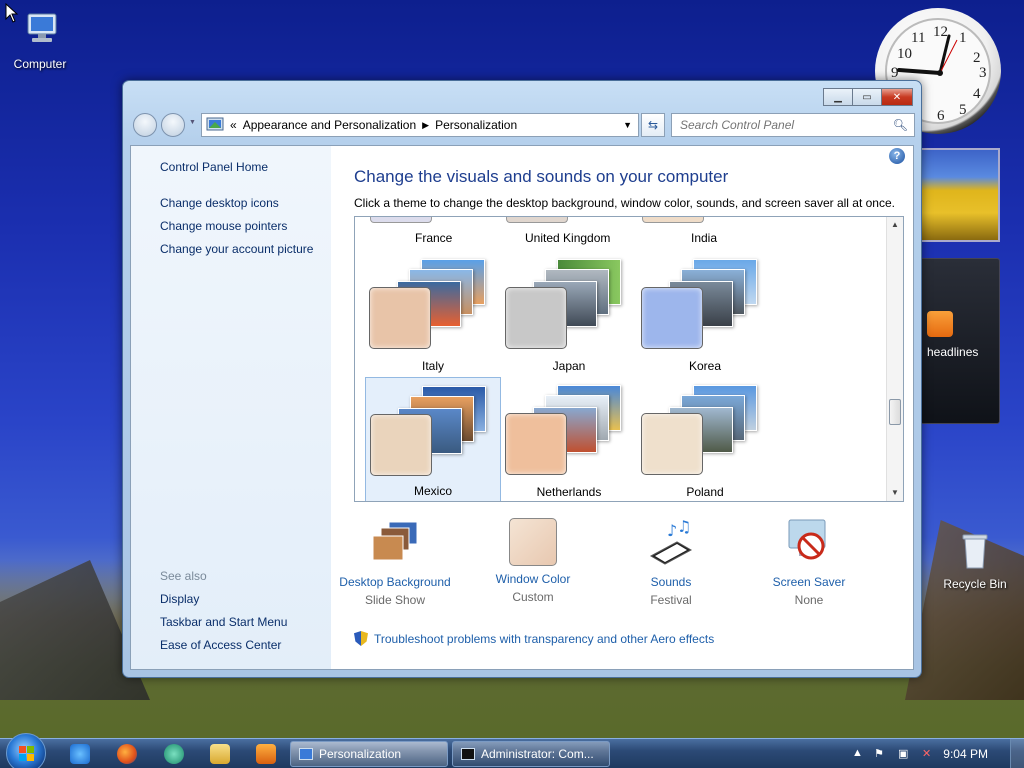  Describe the element at coordinates (894, 359) in the screenshot. I see `theme-gallery-scrollbar: ▲ ▼` at that location.